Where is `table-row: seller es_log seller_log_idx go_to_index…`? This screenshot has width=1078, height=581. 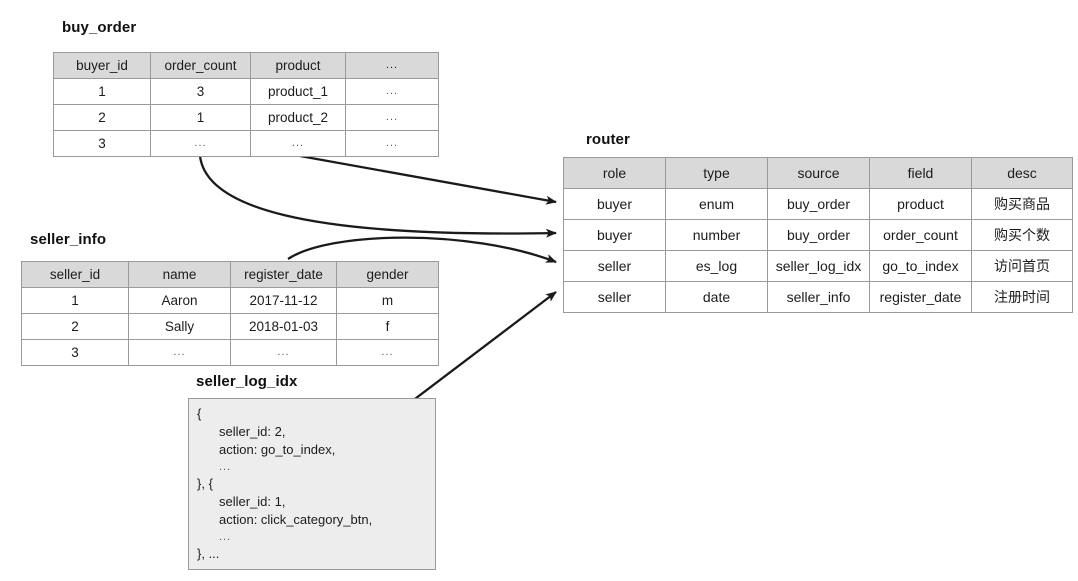
table-row: seller es_log seller_log_idx go_to_index… is located at coordinates (818, 266).